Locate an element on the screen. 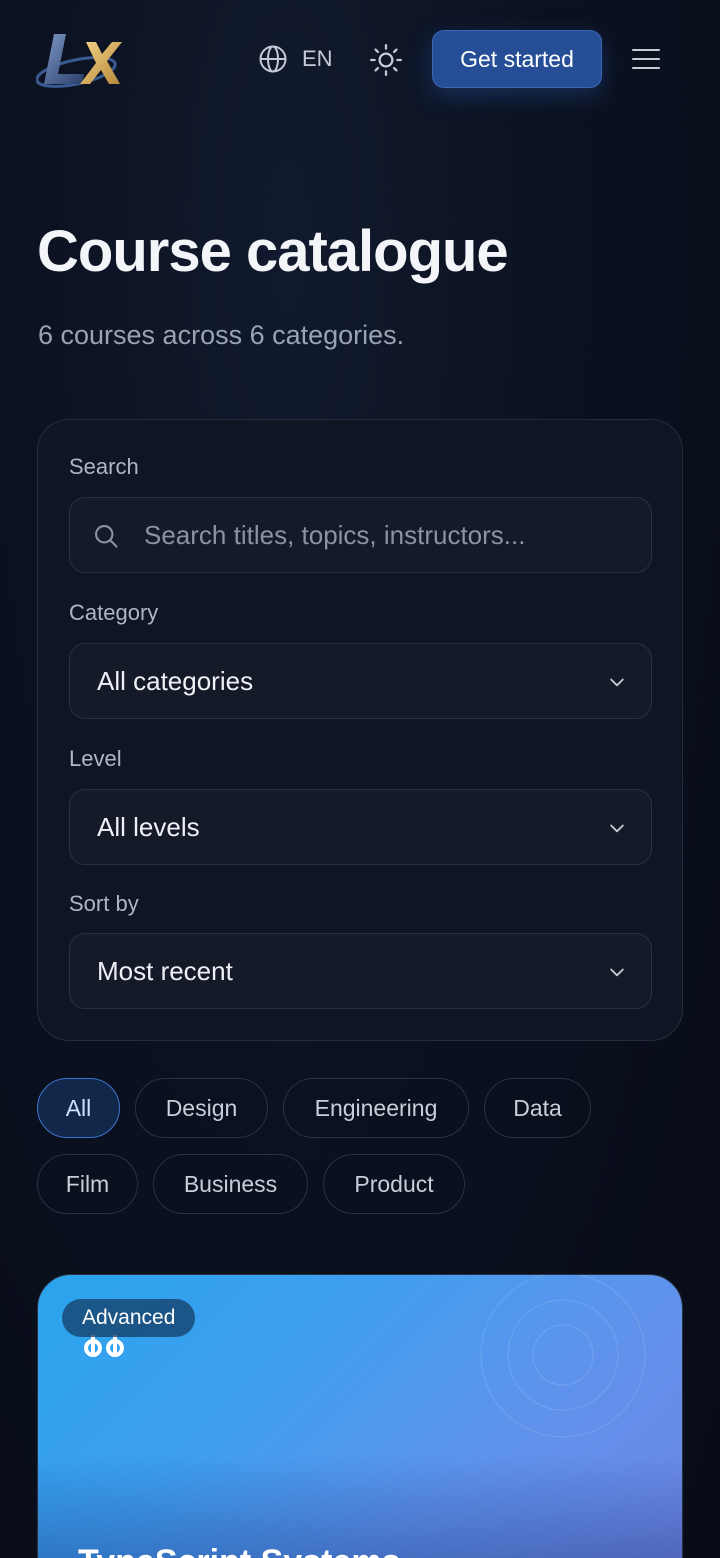 This screenshot has width=720, height=1558. theme-toggle is located at coordinates (386, 60).